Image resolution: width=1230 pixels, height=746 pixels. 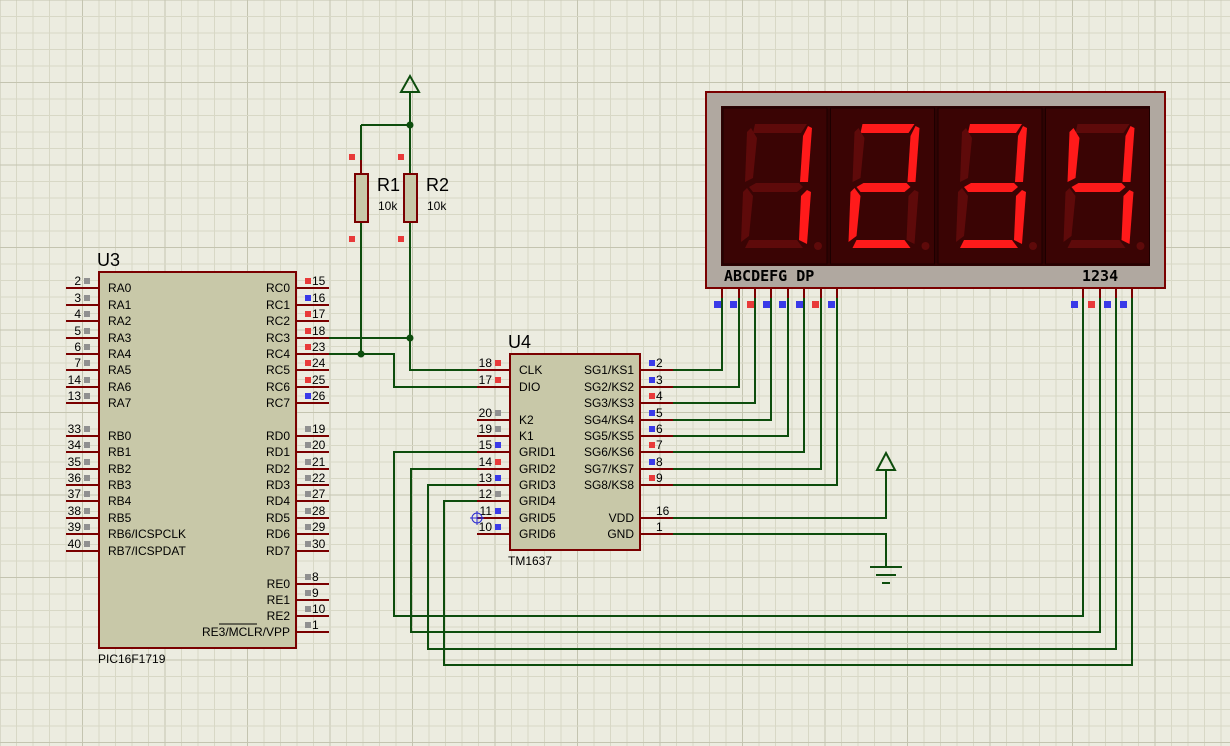 What do you see at coordinates (132, 659) in the screenshot?
I see `u3-part: PIC16F1719` at bounding box center [132, 659].